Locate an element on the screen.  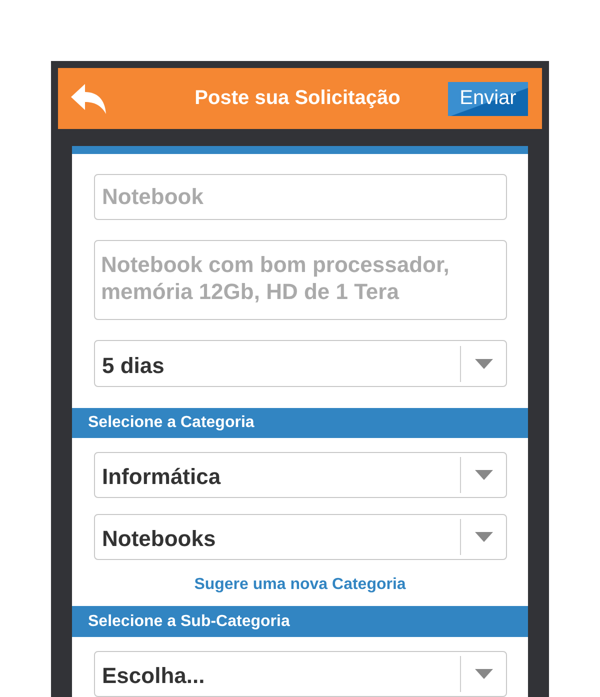
section-header: Selecione a Sub-Categoria is located at coordinates (300, 621).